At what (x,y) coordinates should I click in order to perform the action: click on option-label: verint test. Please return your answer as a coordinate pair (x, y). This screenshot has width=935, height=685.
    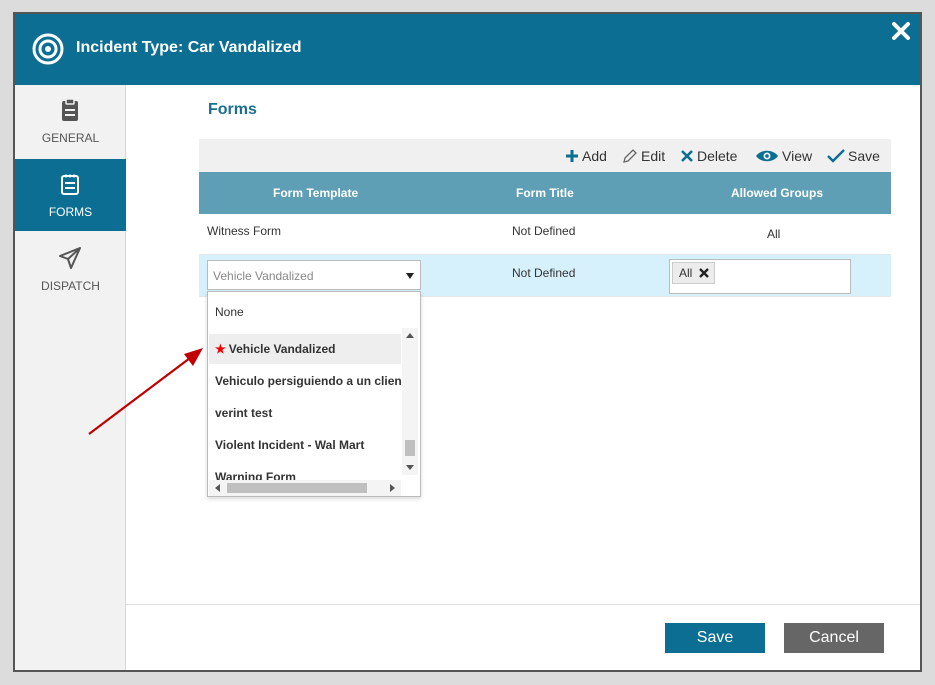
    Looking at the image, I should click on (244, 413).